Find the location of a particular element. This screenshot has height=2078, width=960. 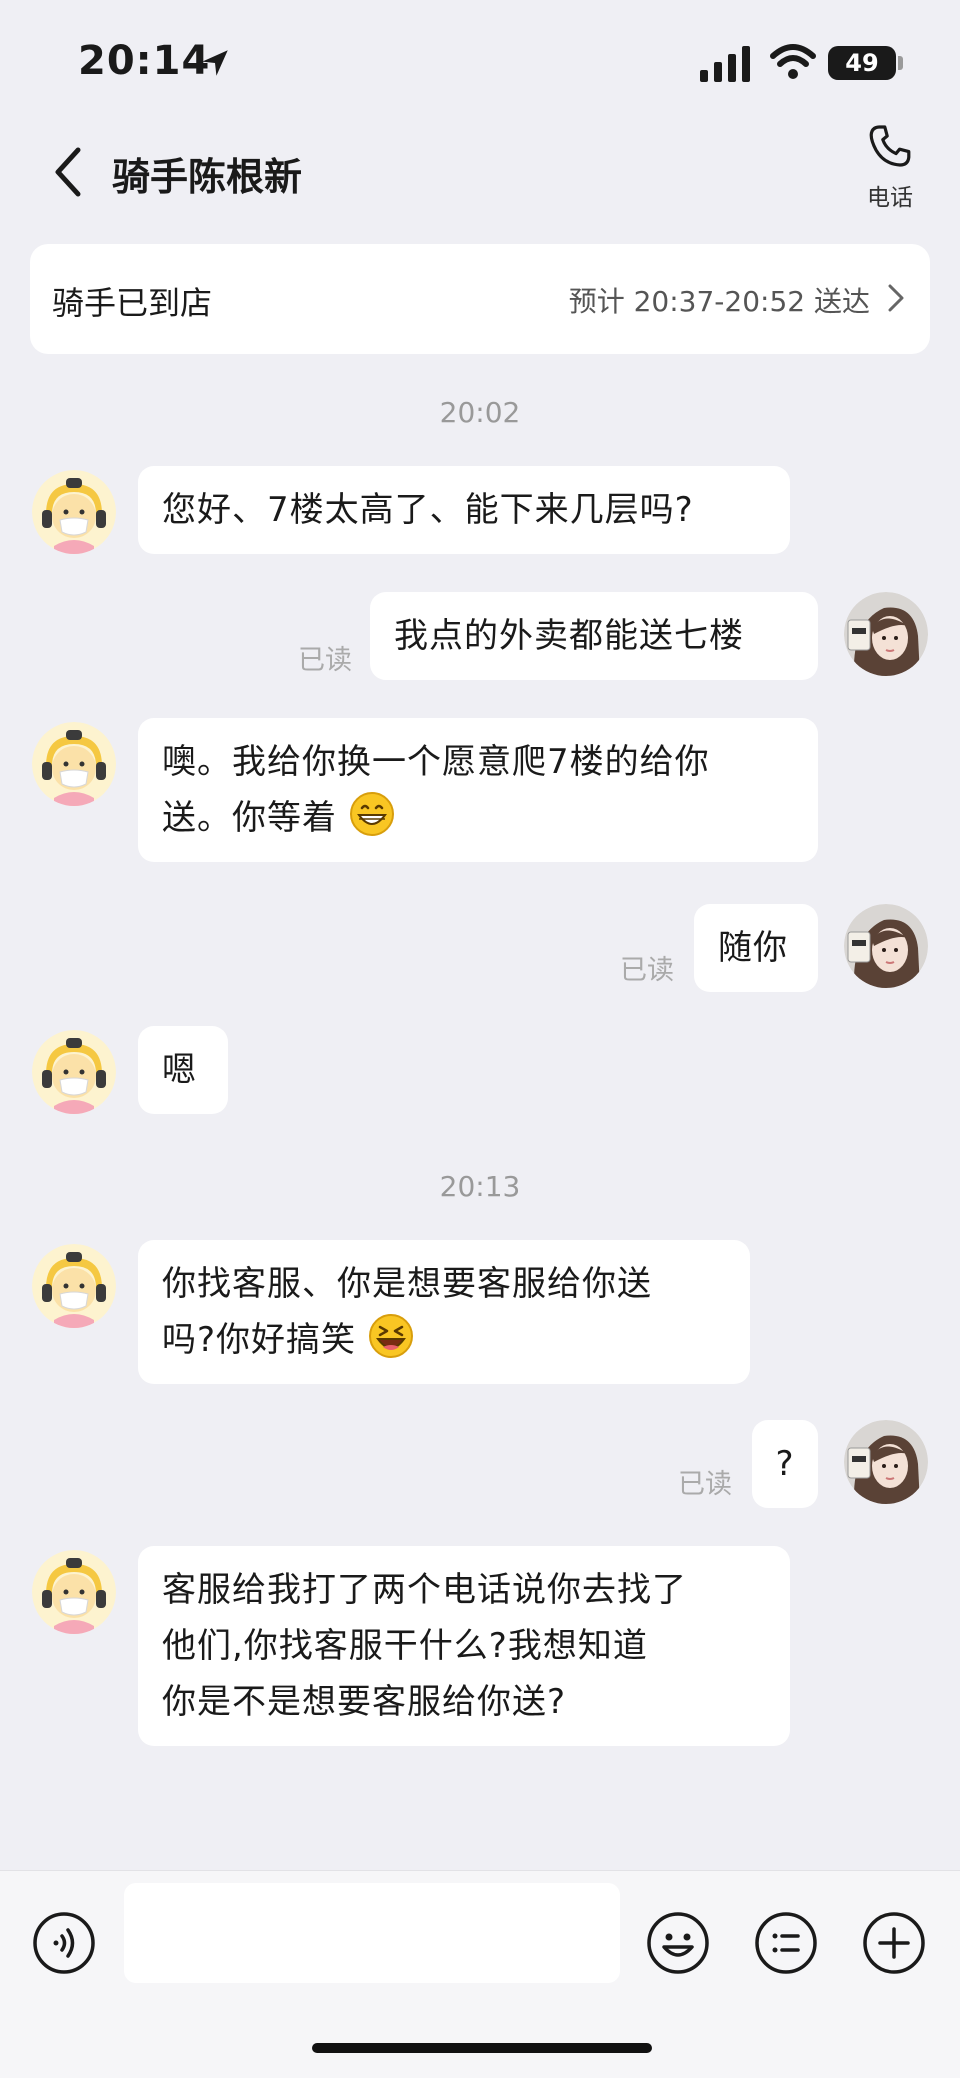

message-text-line: 你找客服、你是想要客服给你送 is located at coordinates (407, 1284).